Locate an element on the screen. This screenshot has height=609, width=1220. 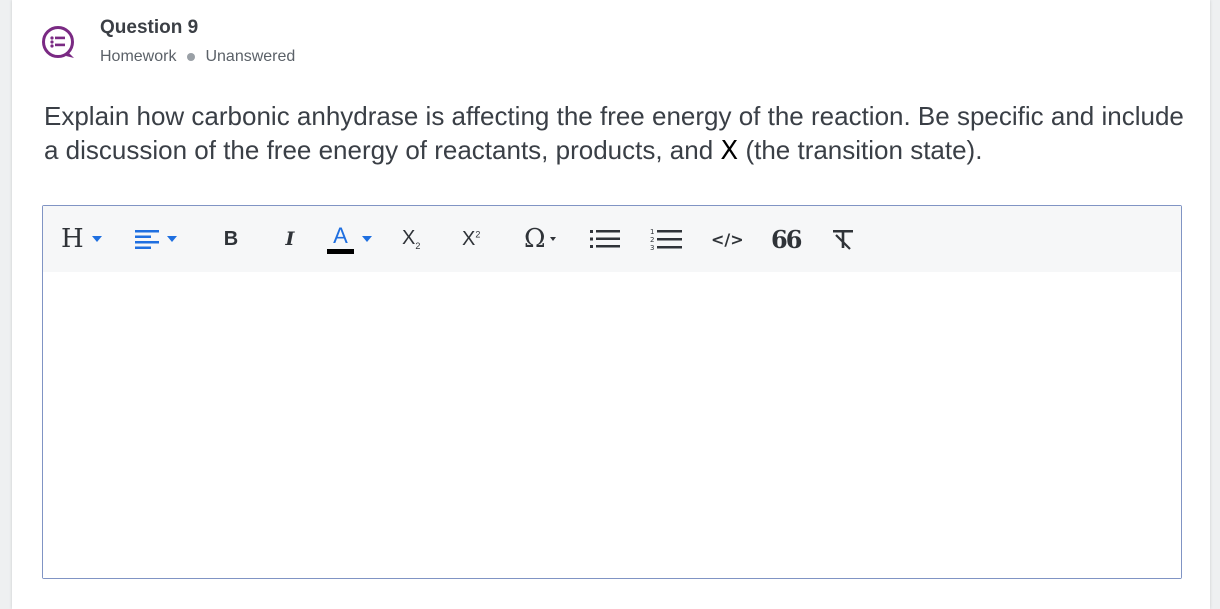
clear-formatting-icon is located at coordinates (843, 240).